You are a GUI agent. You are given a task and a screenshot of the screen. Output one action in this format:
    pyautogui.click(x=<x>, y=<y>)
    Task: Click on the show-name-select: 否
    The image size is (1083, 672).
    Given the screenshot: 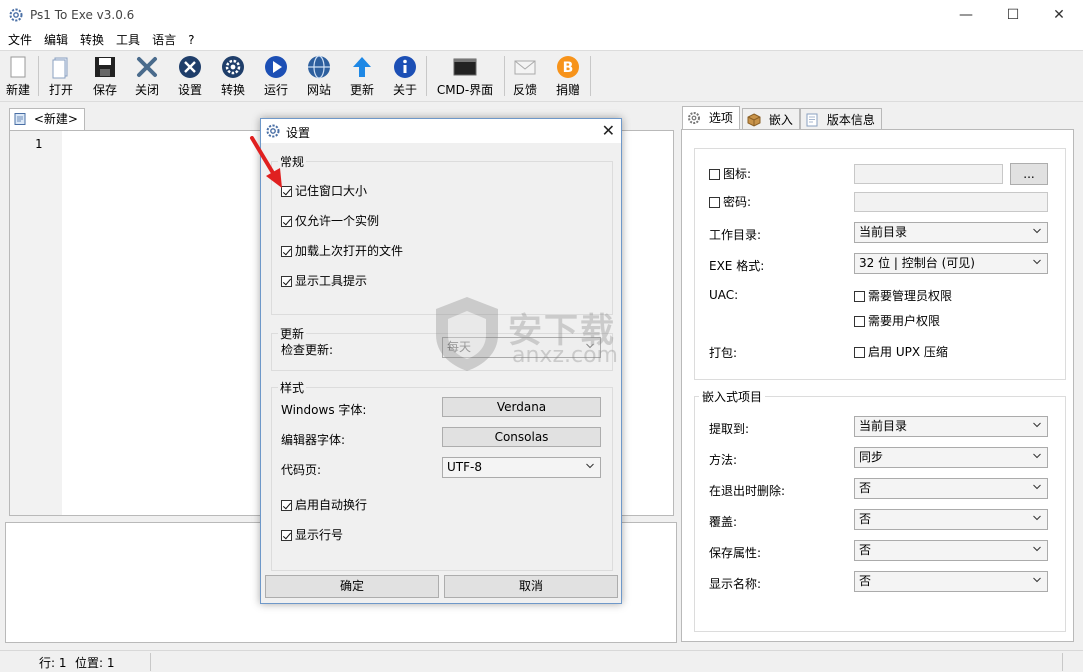 What is the action you would take?
    pyautogui.click(x=951, y=581)
    